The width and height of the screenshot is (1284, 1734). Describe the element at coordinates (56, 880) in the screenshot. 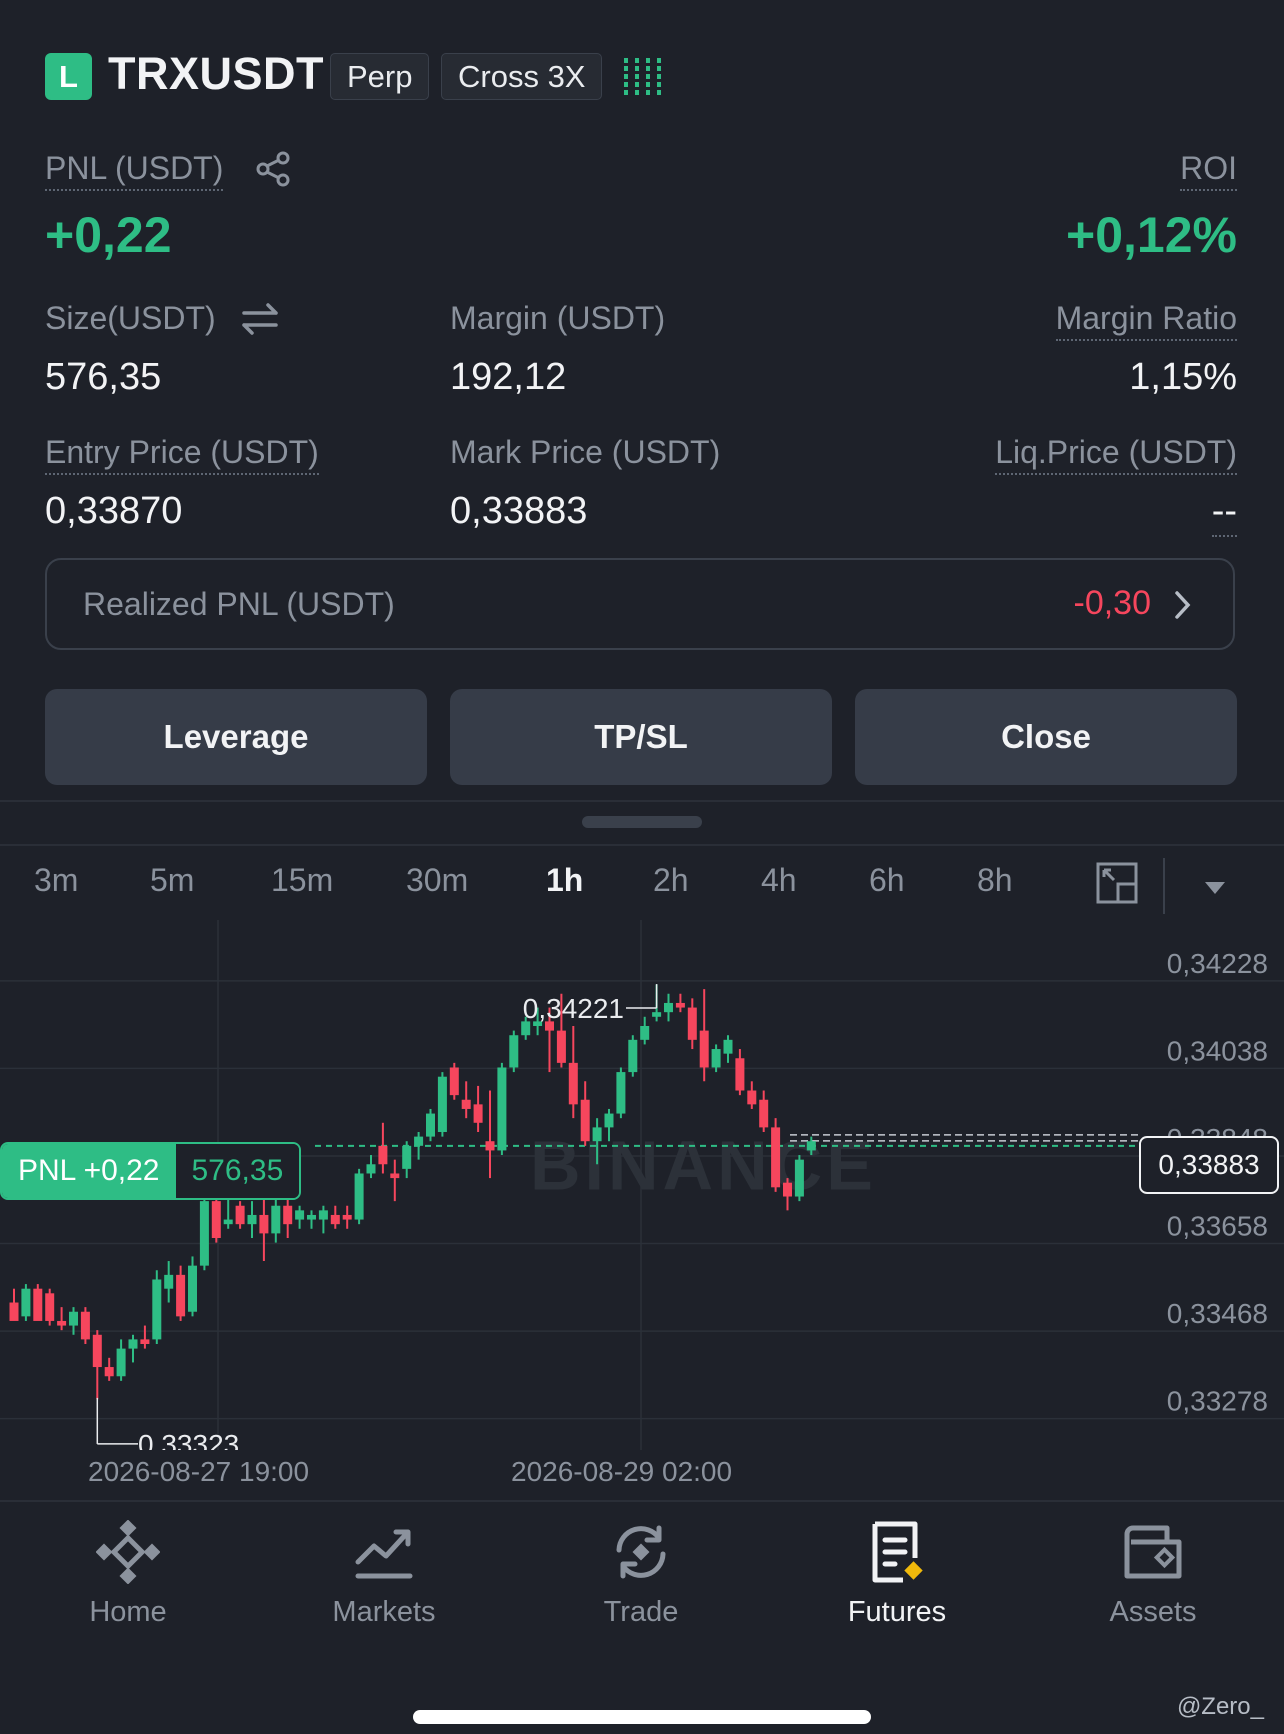

I see `timeframe-3m: 3m` at that location.